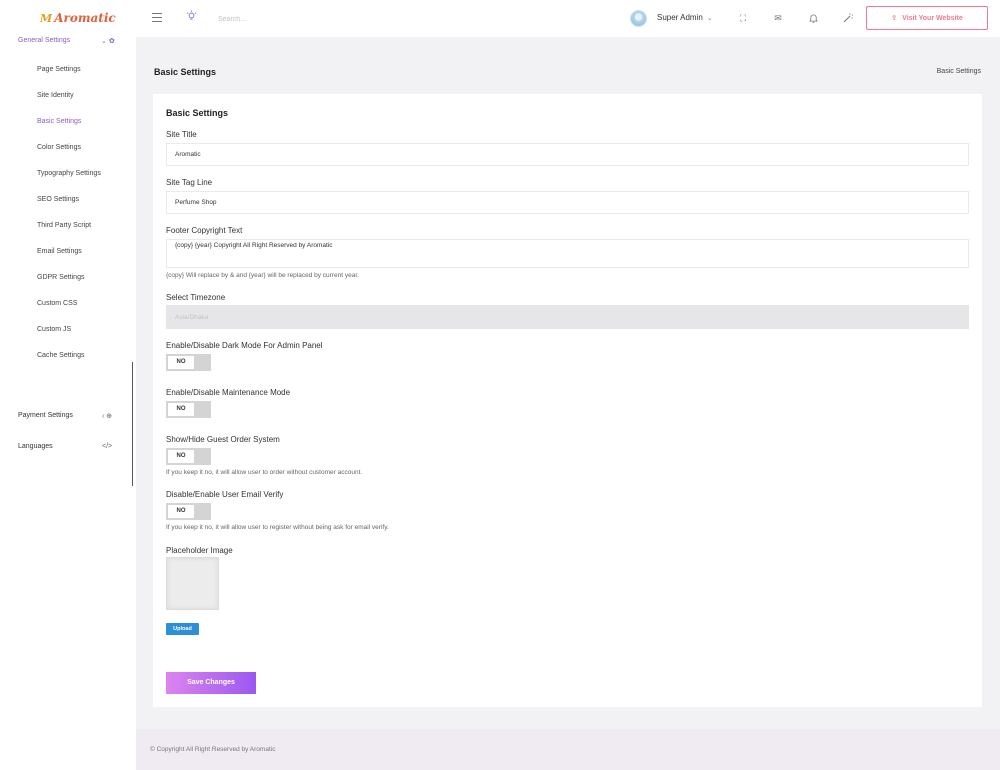 The width and height of the screenshot is (1000, 770). What do you see at coordinates (181, 409) in the screenshot?
I see `maintenance-mode-toggle-label: NO` at bounding box center [181, 409].